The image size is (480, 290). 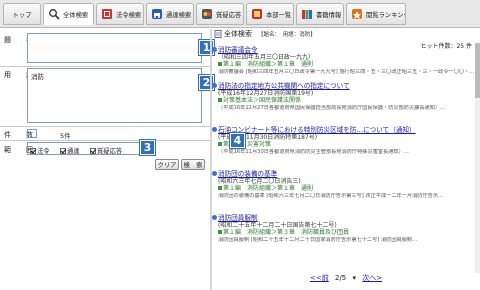 What do you see at coordinates (279, 15) in the screenshot?
I see `tab-label: 本部一覧` at bounding box center [279, 15].